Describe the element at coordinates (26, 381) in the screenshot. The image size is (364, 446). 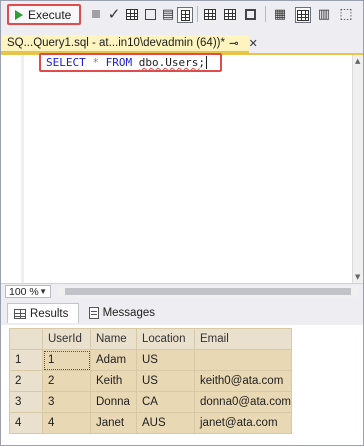
I see `row-number: 2` at that location.